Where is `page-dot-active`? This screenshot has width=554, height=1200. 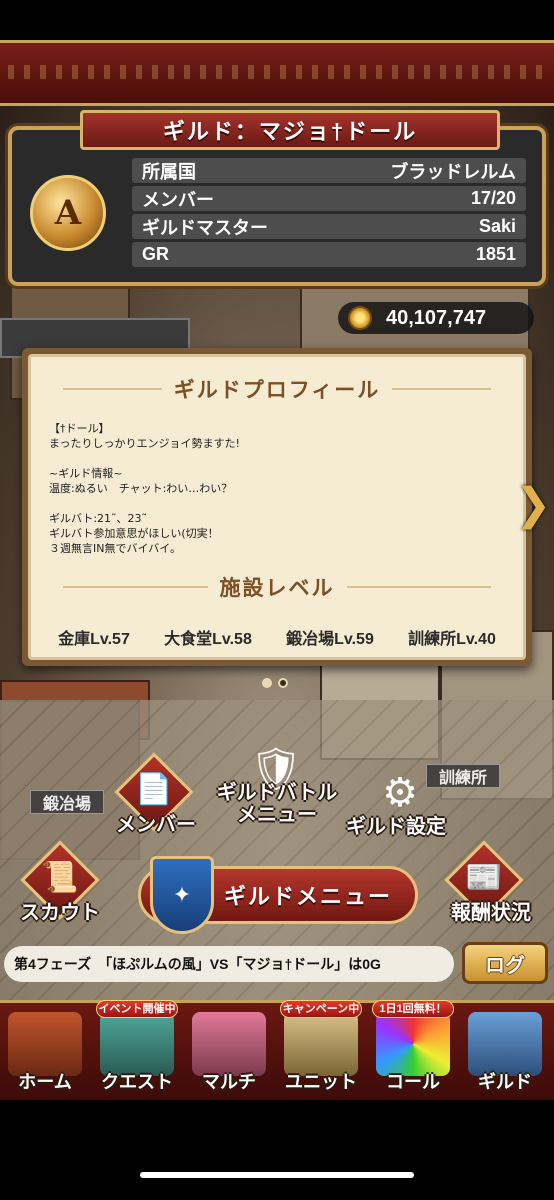 page-dot-active is located at coordinates (267, 683).